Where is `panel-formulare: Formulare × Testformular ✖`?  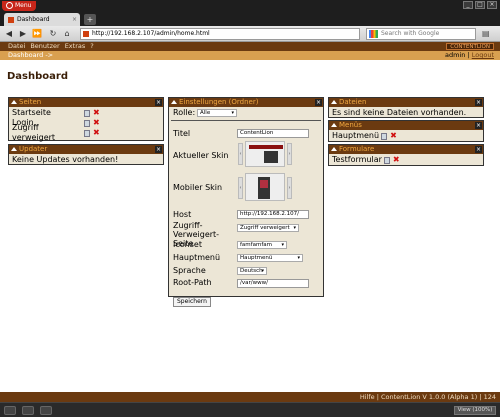
panel-formulare: Formulare × Testformular ✖ is located at coordinates (406, 155).